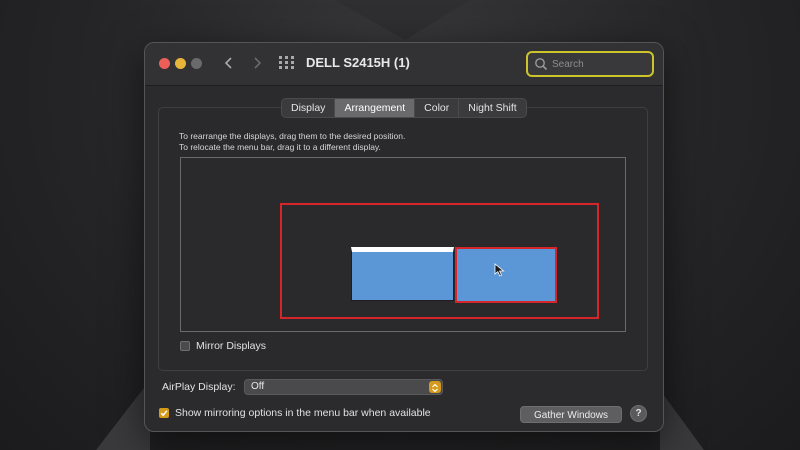  What do you see at coordinates (402, 274) in the screenshot?
I see `main-display-thumbnail` at bounding box center [402, 274].